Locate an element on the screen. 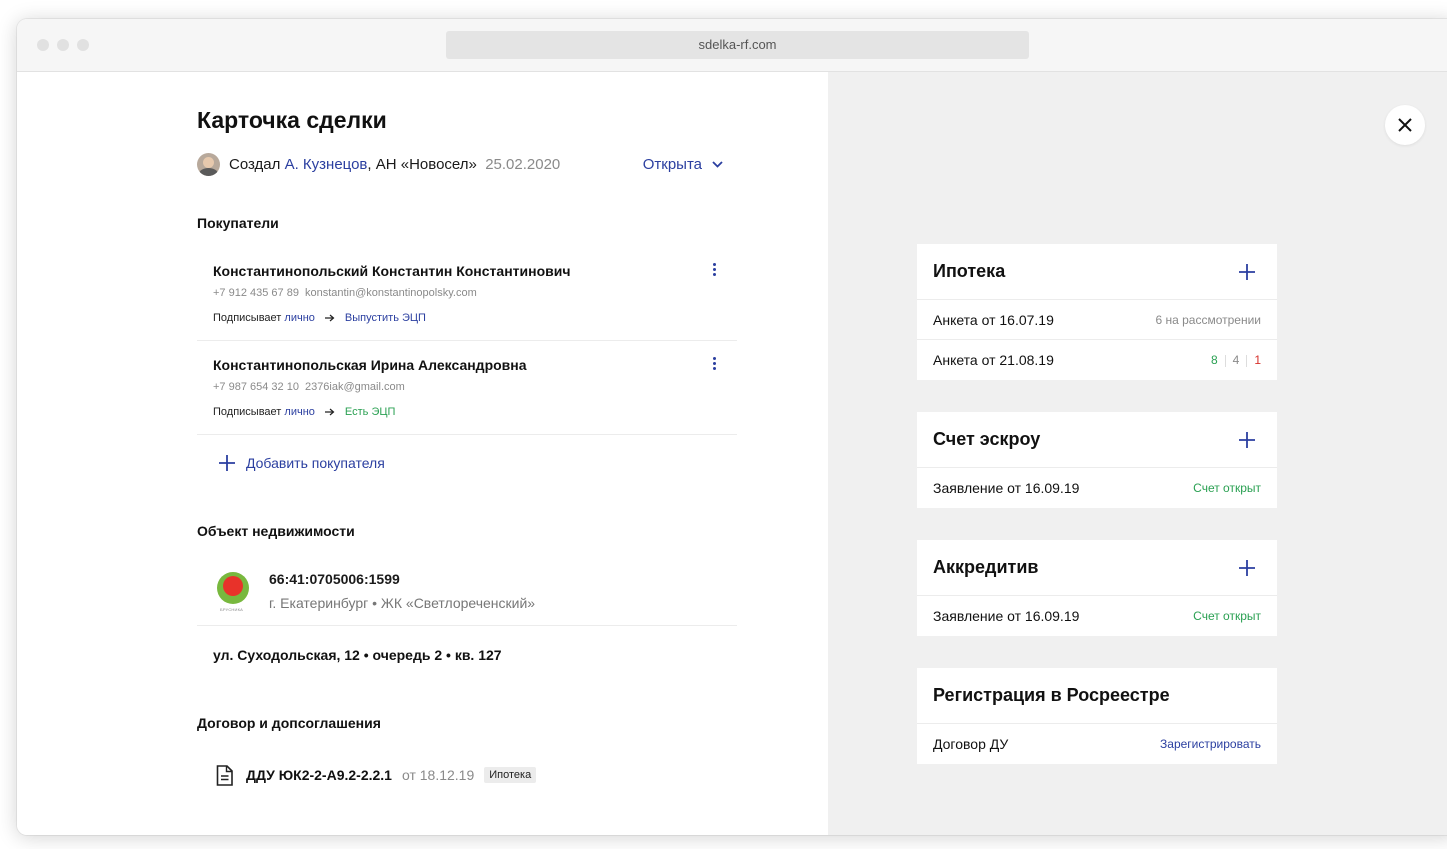 The height and width of the screenshot is (849, 1447). count-approved: 8 is located at coordinates (1214, 360).